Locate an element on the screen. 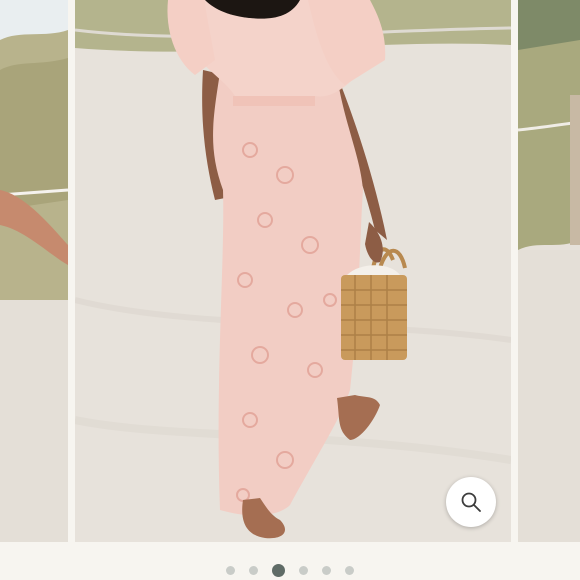  previous-slide-image is located at coordinates (34, 271).